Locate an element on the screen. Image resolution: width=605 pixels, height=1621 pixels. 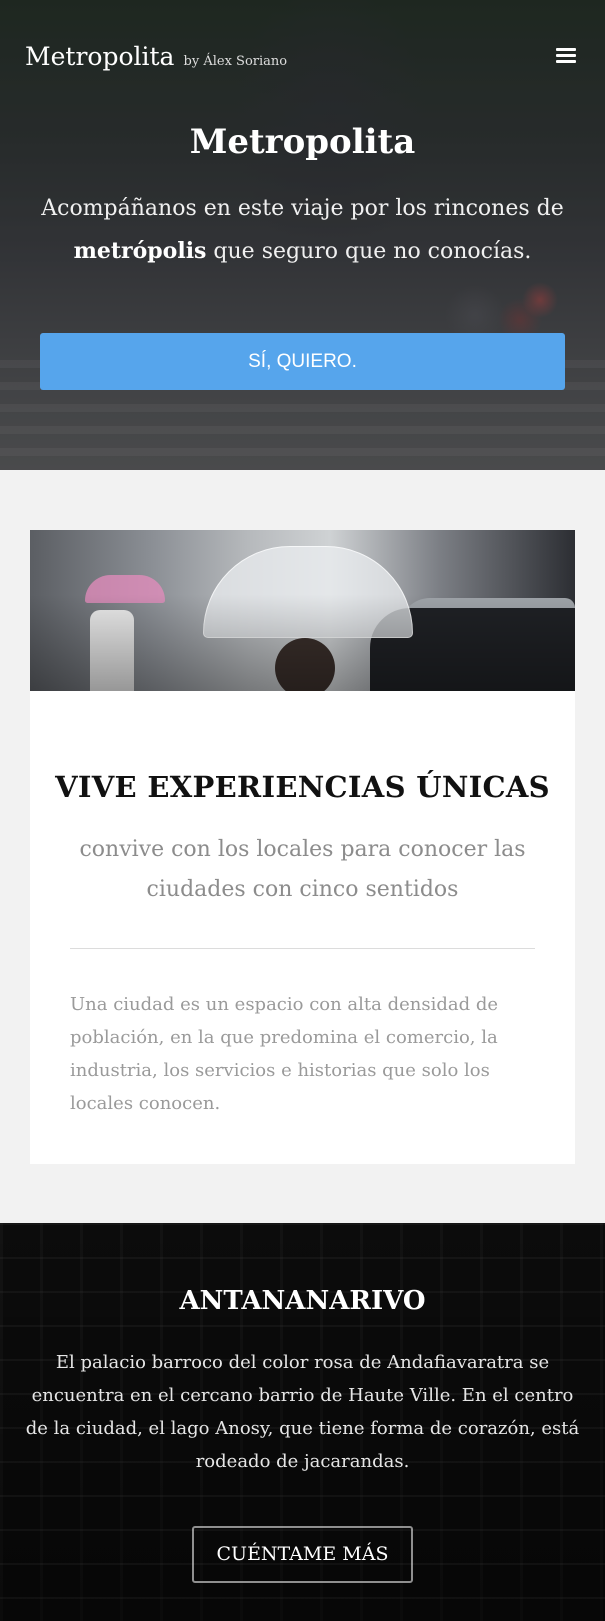
feature-title: VIVE EXPERIENCIAS ÚNICAS is located at coordinates (302, 787).